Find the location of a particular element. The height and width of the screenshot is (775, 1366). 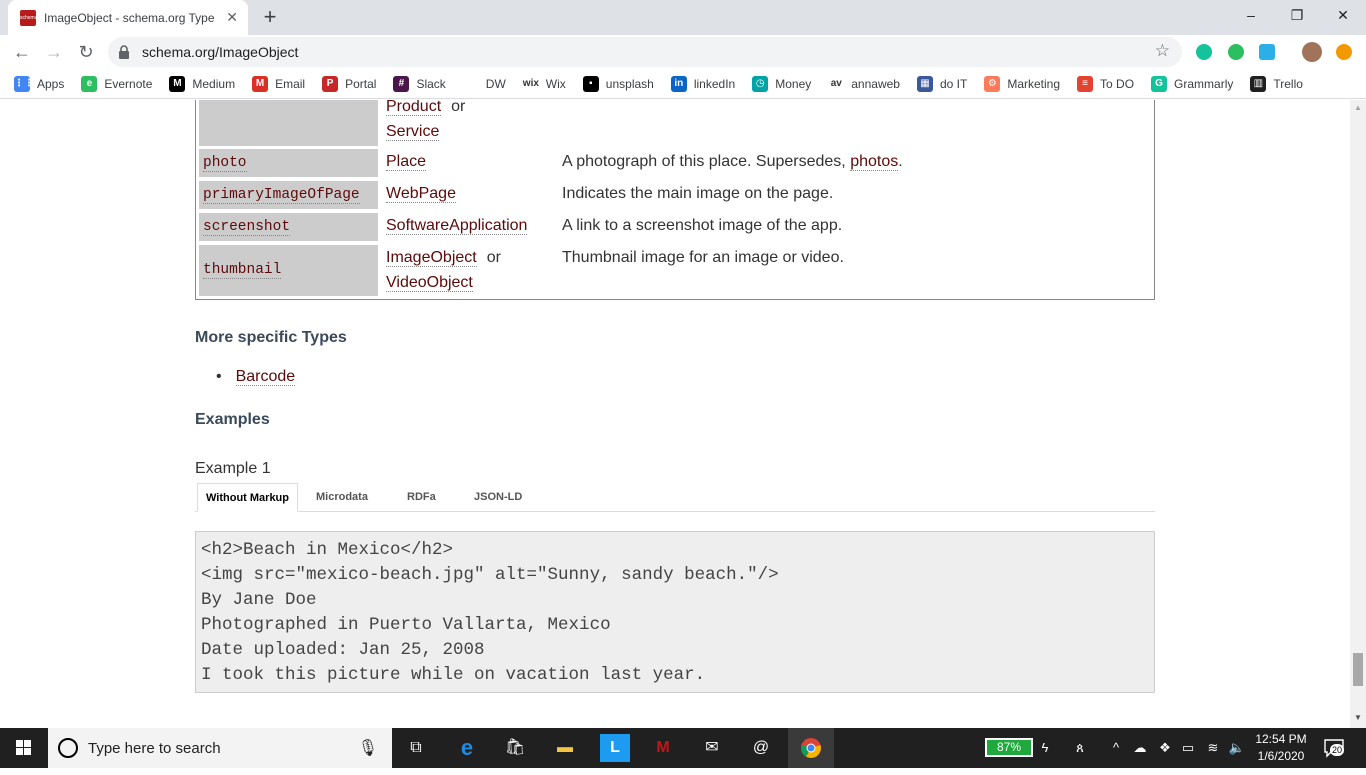

bookmark-star-icon: ☆ is located at coordinates (1162, 51).